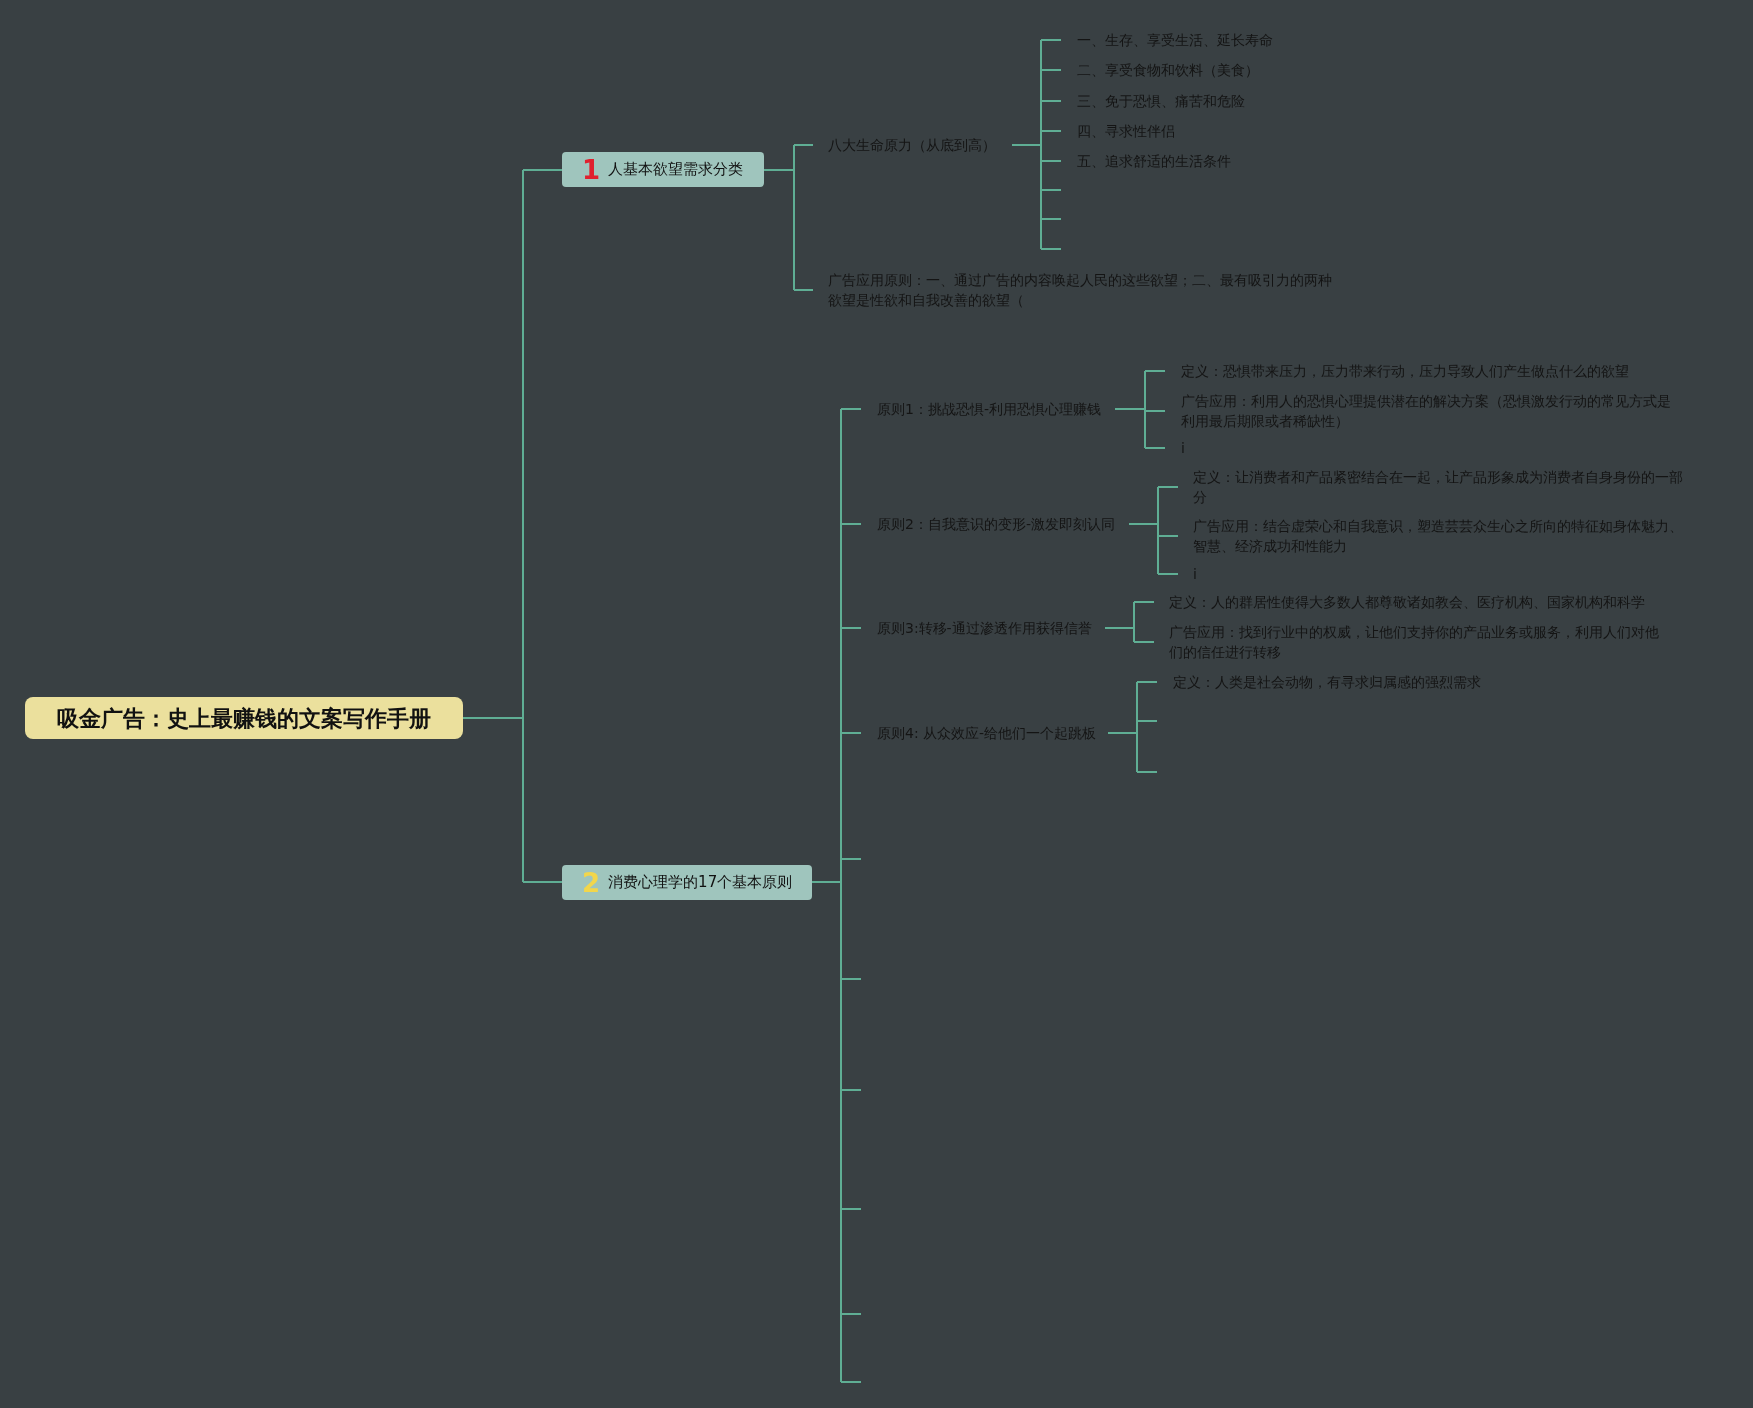  I want to click on topic-label: 消费心理学的17个基本原则, so click(700, 883).